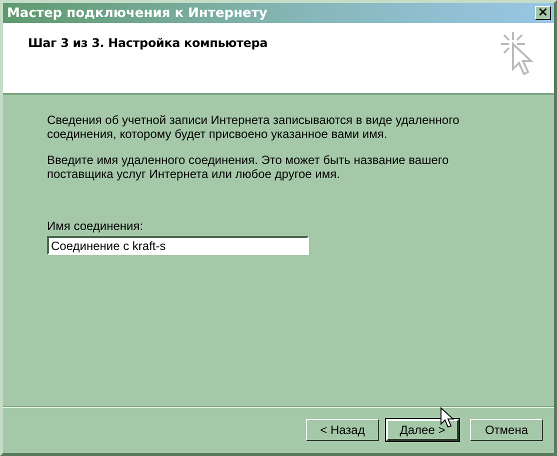 Image resolution: width=557 pixels, height=456 pixels. I want to click on step-title: Шаг 3 из 3. Настройка компьютера, so click(148, 44).